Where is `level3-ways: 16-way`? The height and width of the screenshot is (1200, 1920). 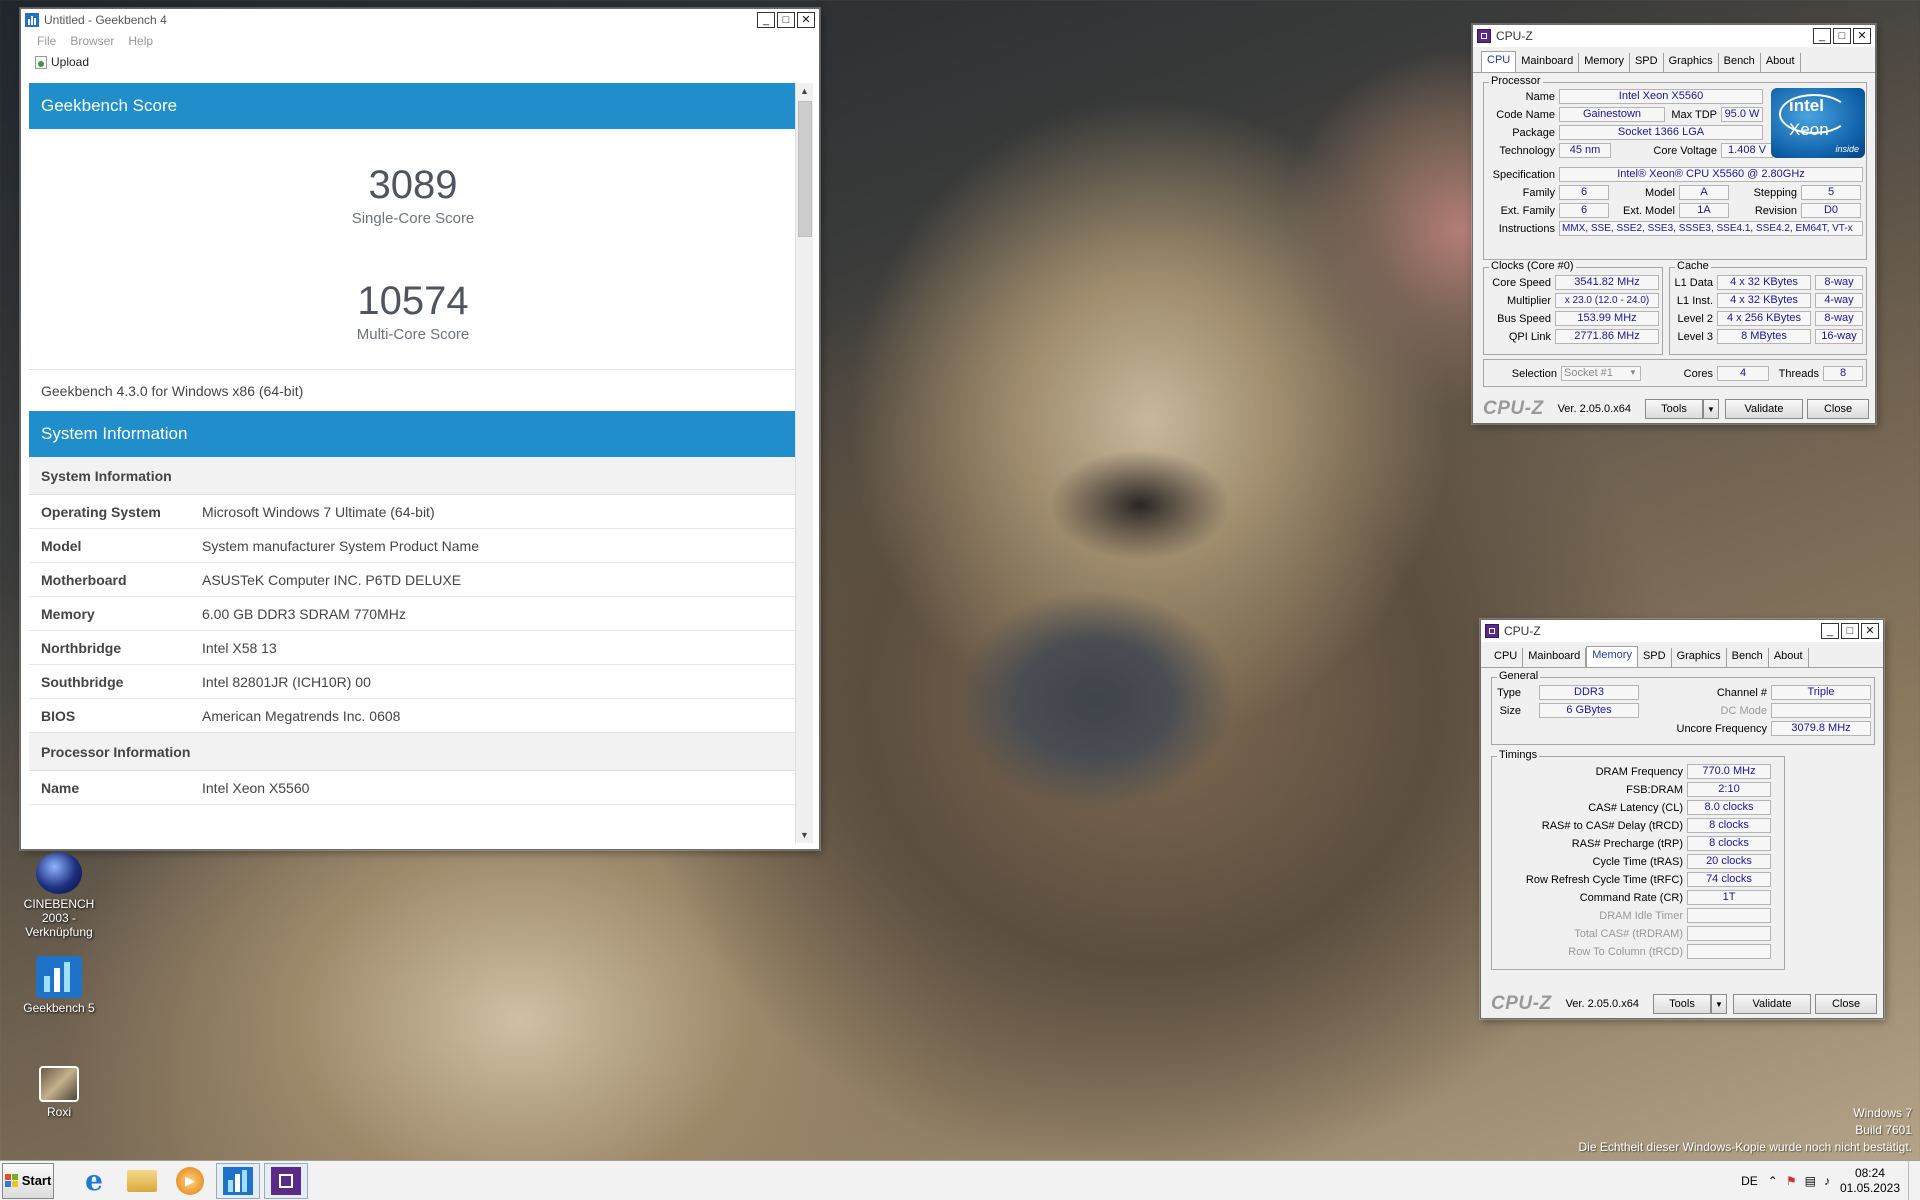
level3-ways: 16-way is located at coordinates (1839, 336).